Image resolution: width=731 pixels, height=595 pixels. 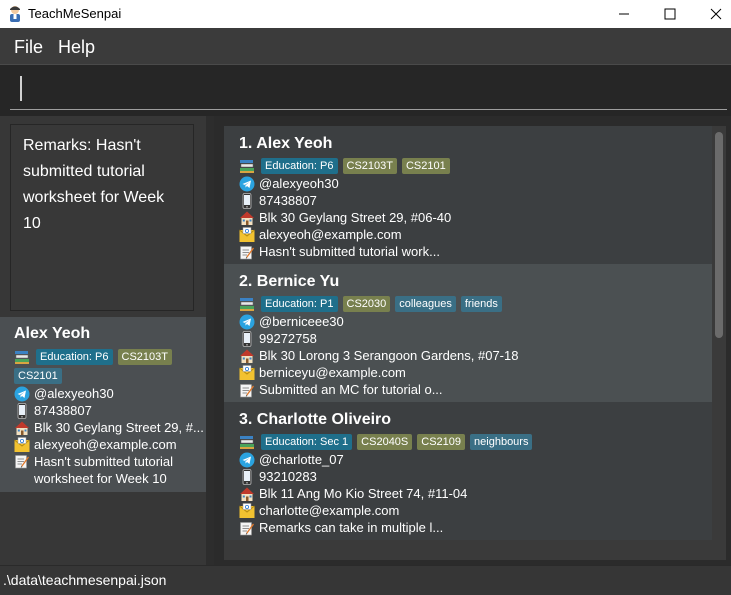 What do you see at coordinates (670, 14) in the screenshot?
I see `maximize-button` at bounding box center [670, 14].